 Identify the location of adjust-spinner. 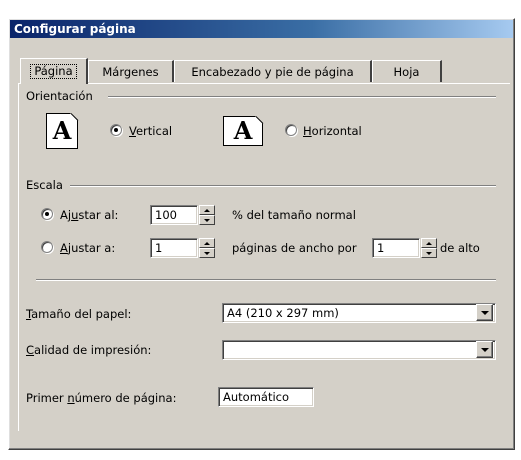
(207, 215).